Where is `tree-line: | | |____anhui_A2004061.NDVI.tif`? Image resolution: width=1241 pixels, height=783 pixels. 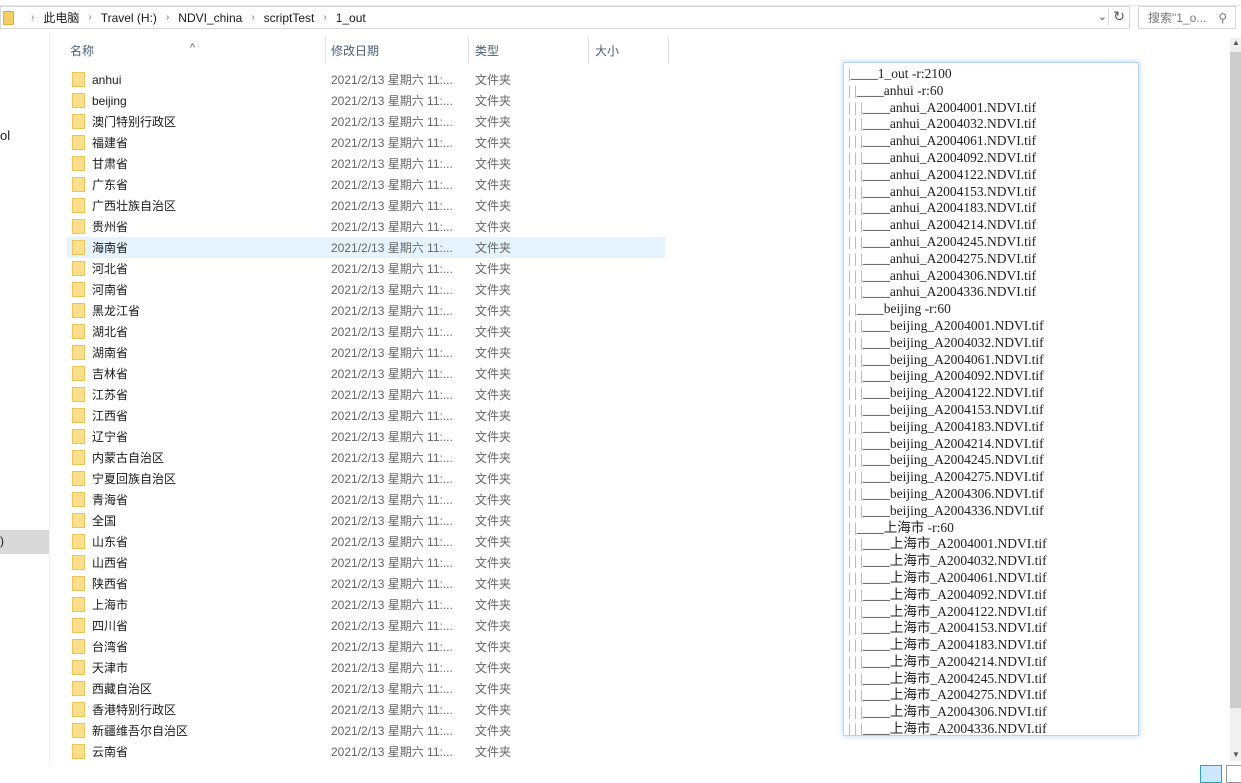 tree-line: | | |____anhui_A2004061.NDVI.tif is located at coordinates (993, 141).